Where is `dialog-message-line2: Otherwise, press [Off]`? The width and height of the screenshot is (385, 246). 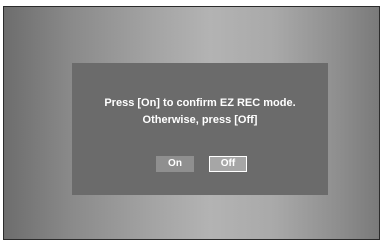 dialog-message-line2: Otherwise, press [Off] is located at coordinates (200, 120).